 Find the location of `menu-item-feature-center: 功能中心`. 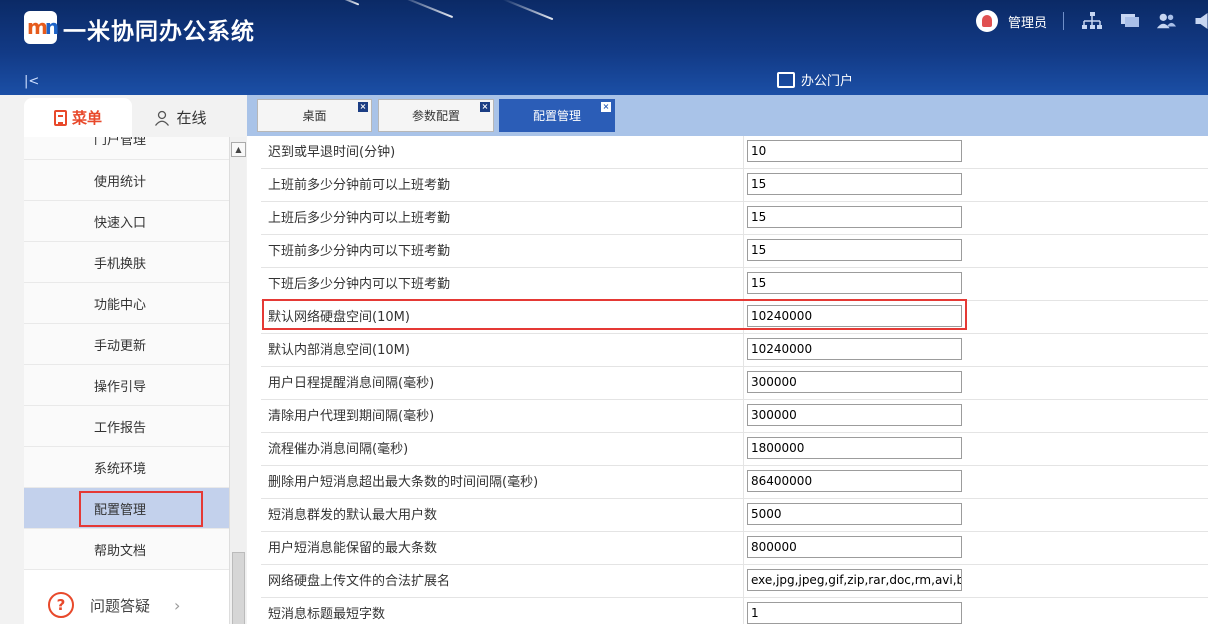

menu-item-feature-center: 功能中心 is located at coordinates (126, 303).